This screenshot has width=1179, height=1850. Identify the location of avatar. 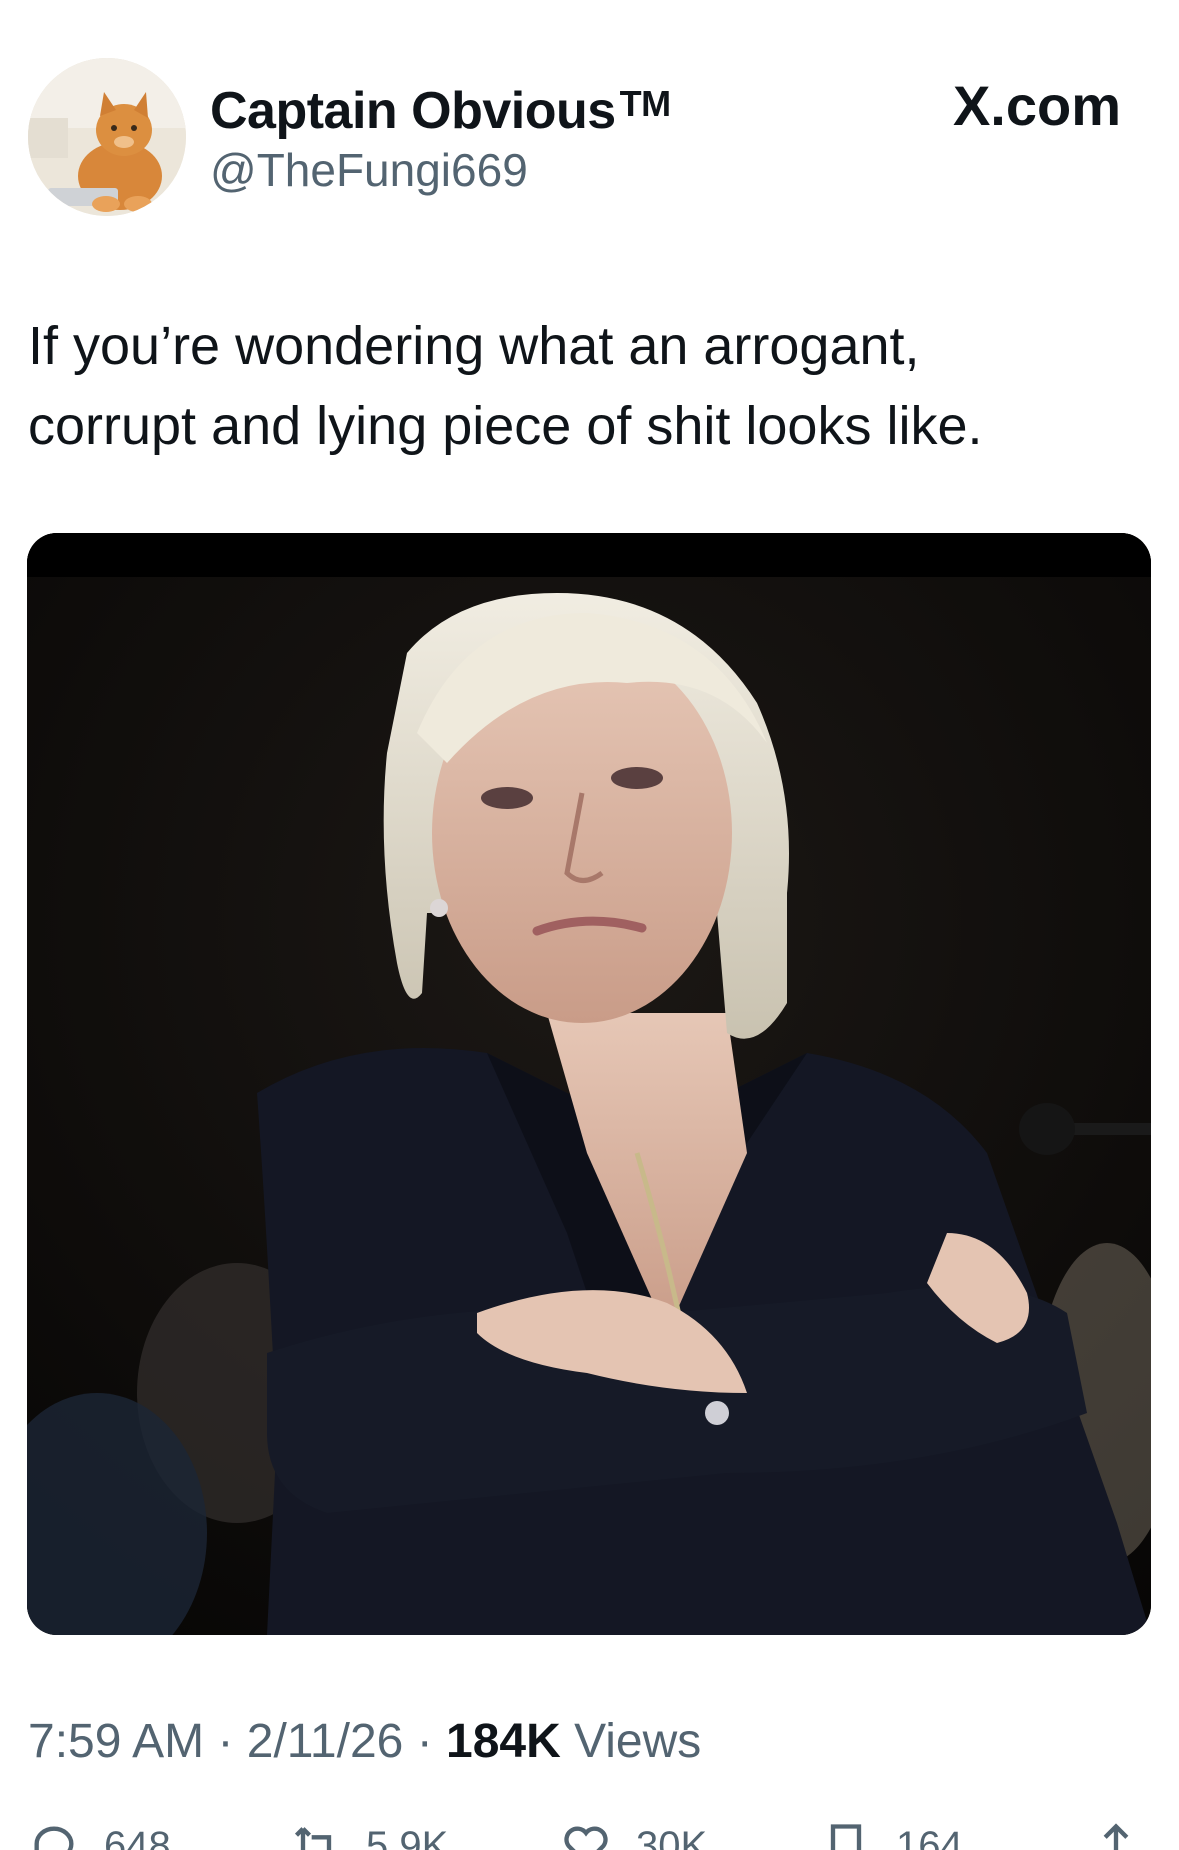
(107, 137).